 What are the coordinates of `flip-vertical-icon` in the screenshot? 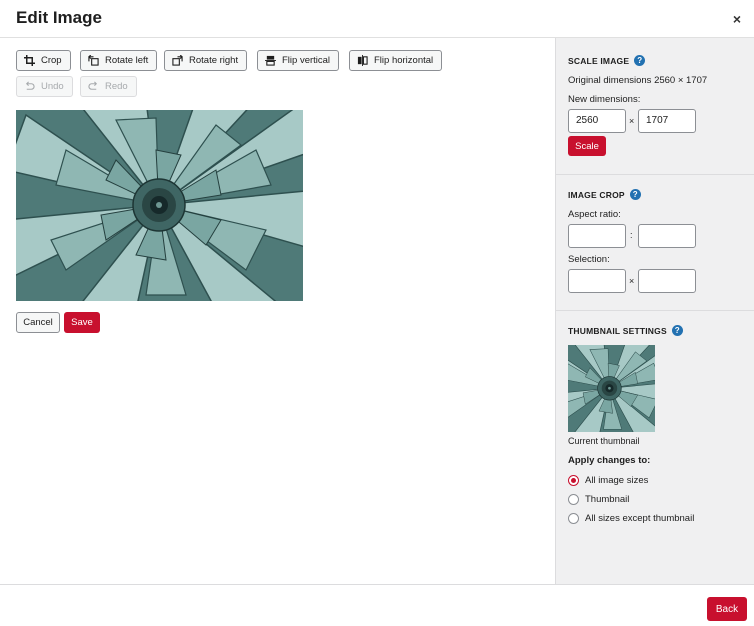 It's located at (270, 60).